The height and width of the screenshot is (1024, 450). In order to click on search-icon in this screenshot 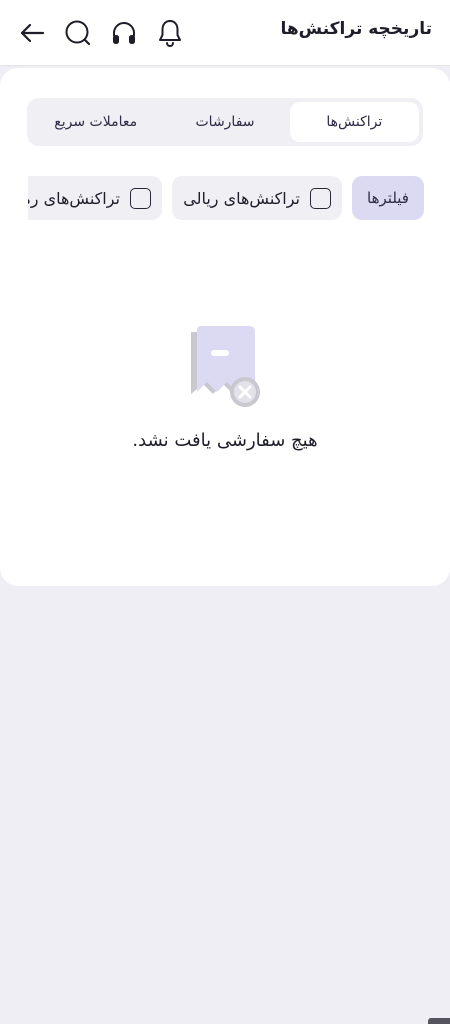, I will do `click(78, 33)`.